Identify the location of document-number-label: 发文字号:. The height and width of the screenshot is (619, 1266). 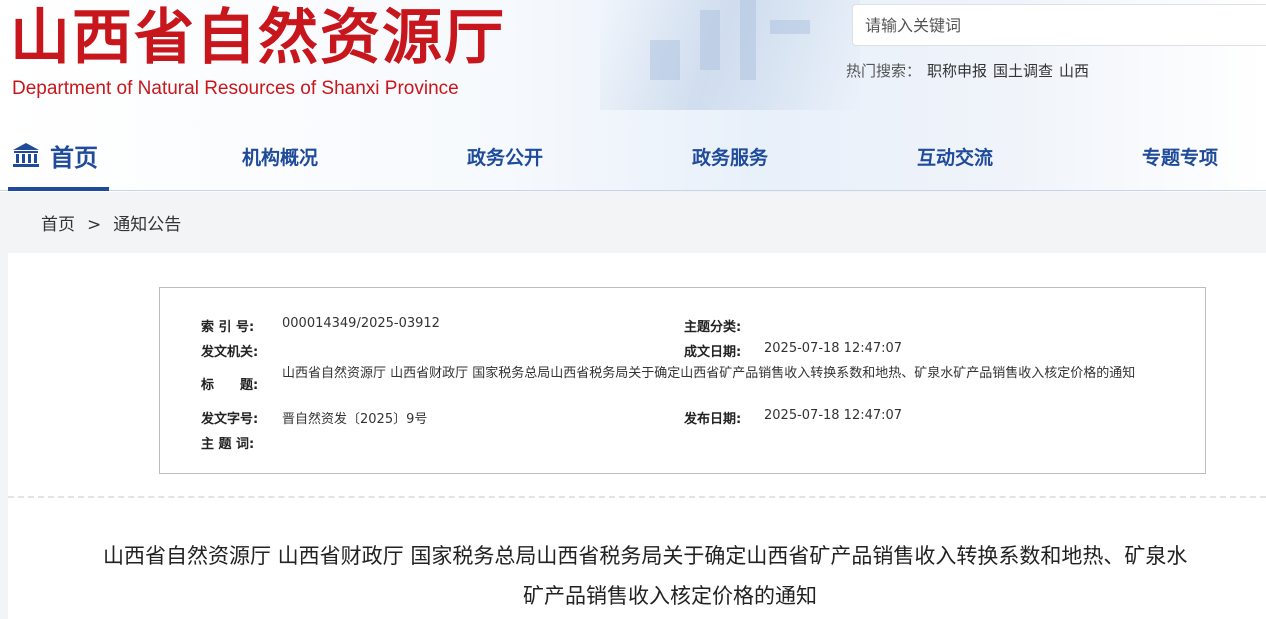
(230, 419).